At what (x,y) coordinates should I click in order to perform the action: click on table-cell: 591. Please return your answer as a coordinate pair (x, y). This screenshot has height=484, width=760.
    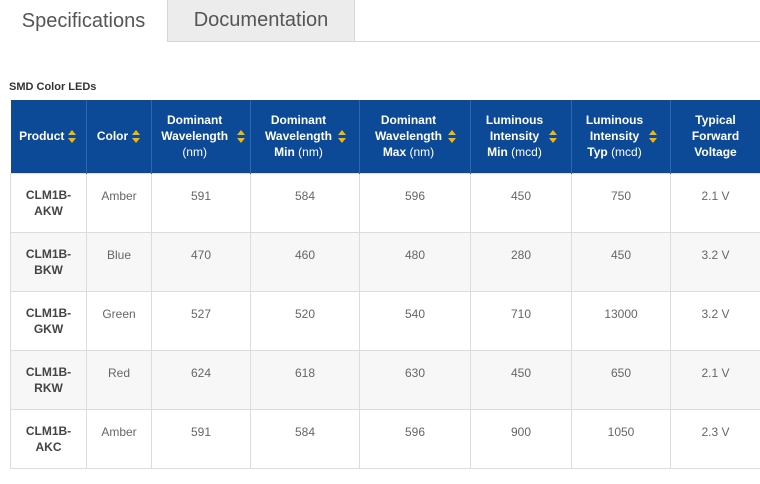
    Looking at the image, I should click on (201, 438).